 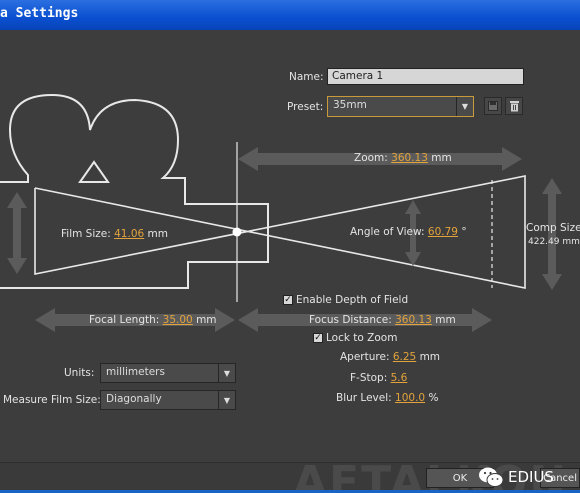 What do you see at coordinates (400, 106) in the screenshot?
I see `preset-dropdown: 35mm ▼` at bounding box center [400, 106].